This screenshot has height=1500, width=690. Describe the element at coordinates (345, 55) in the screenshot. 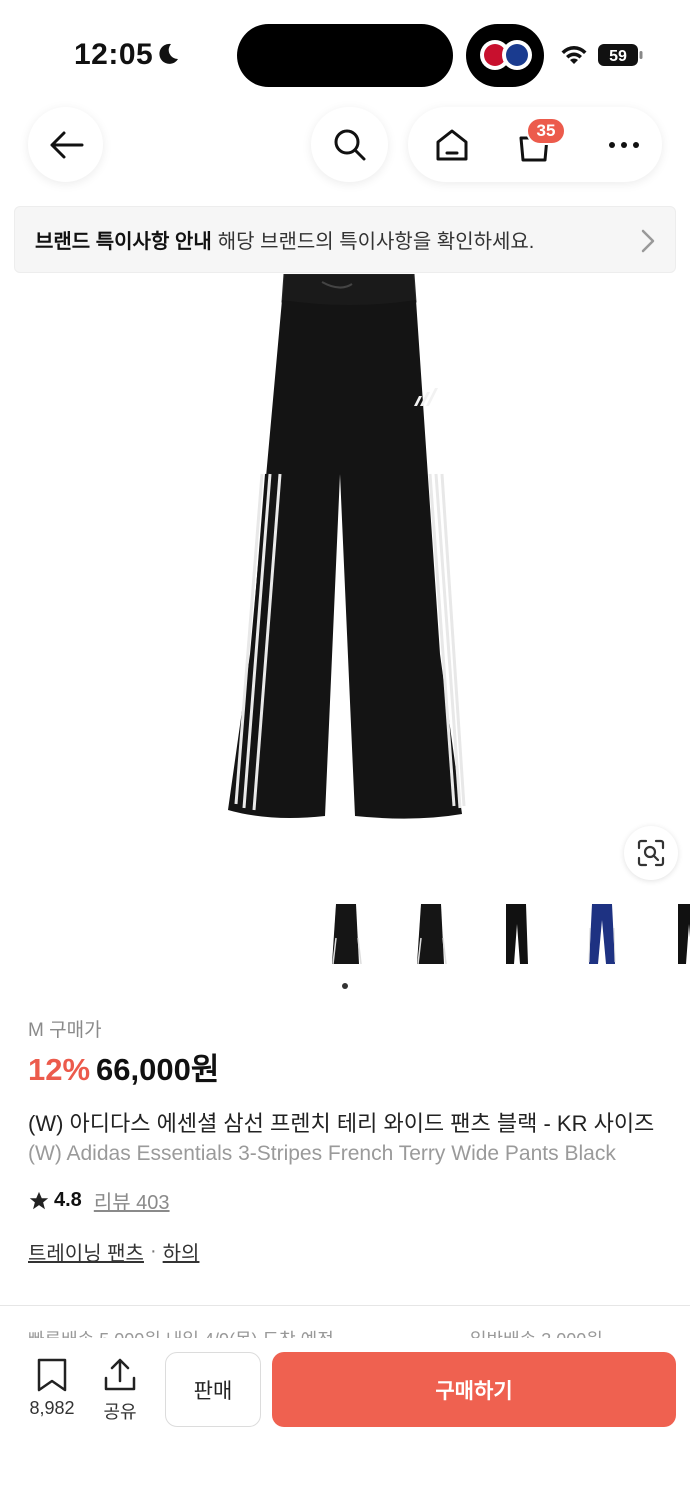

I see `dynamic-island` at that location.